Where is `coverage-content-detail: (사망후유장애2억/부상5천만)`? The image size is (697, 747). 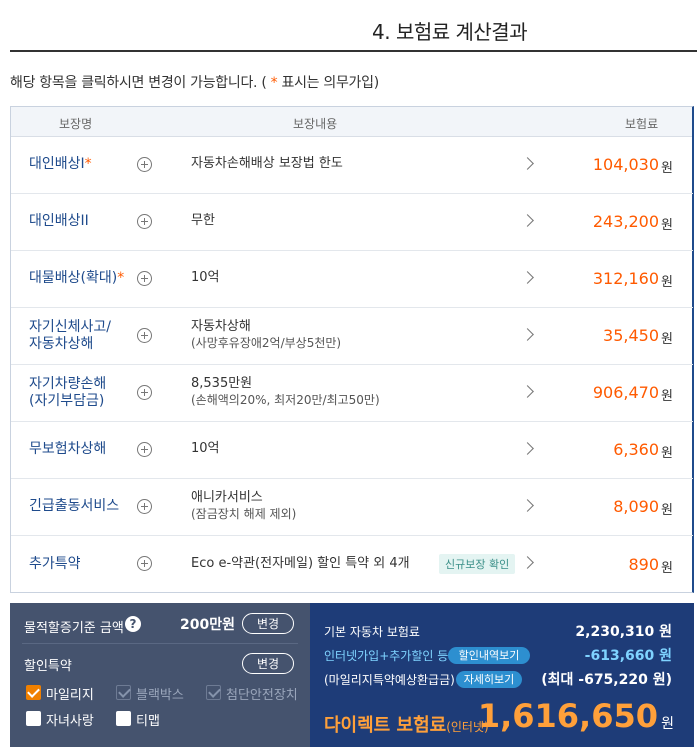
coverage-content-detail: (사망후유장애2억/부상5천만) is located at coordinates (266, 343).